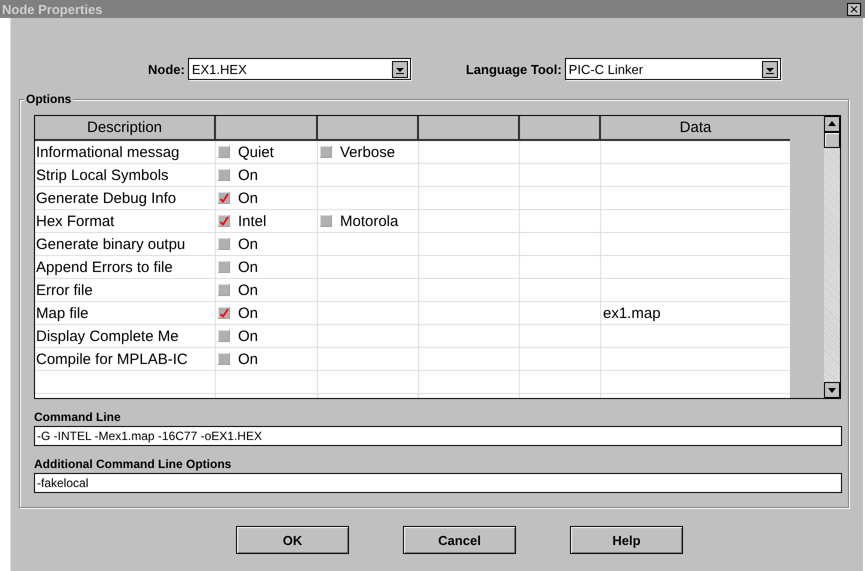  I want to click on table-cell: Strip Local Symbols, so click(125, 175).